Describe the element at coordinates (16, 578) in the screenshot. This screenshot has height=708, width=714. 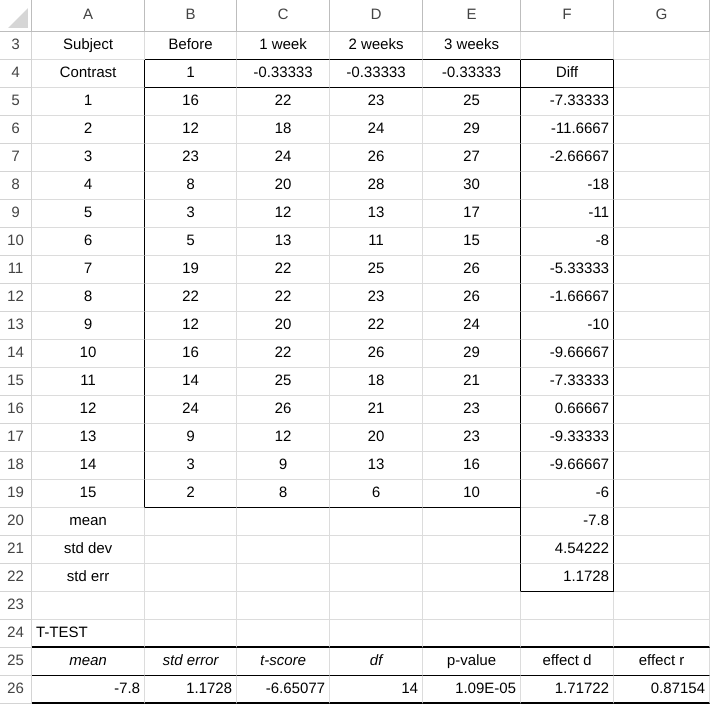
I see `row-header: 22` at that location.